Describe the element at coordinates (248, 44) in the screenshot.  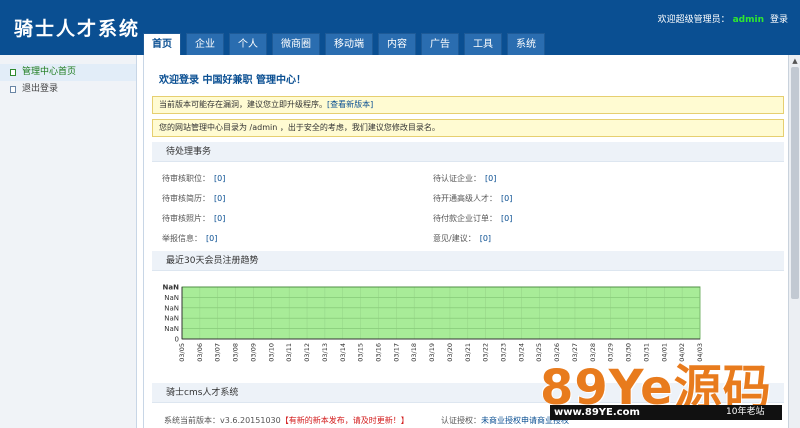
I see `tab-personal: 个人` at that location.